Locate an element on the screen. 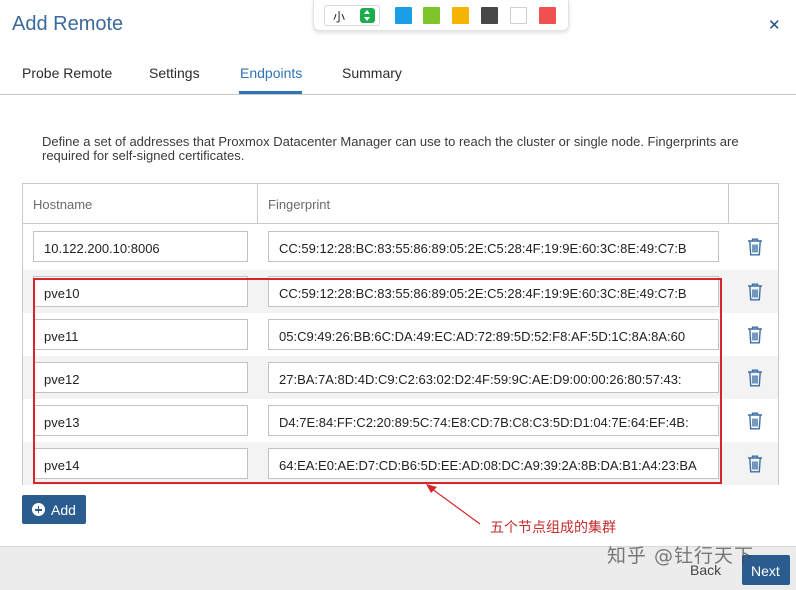  pen-size-label: 小 is located at coordinates (339, 17).